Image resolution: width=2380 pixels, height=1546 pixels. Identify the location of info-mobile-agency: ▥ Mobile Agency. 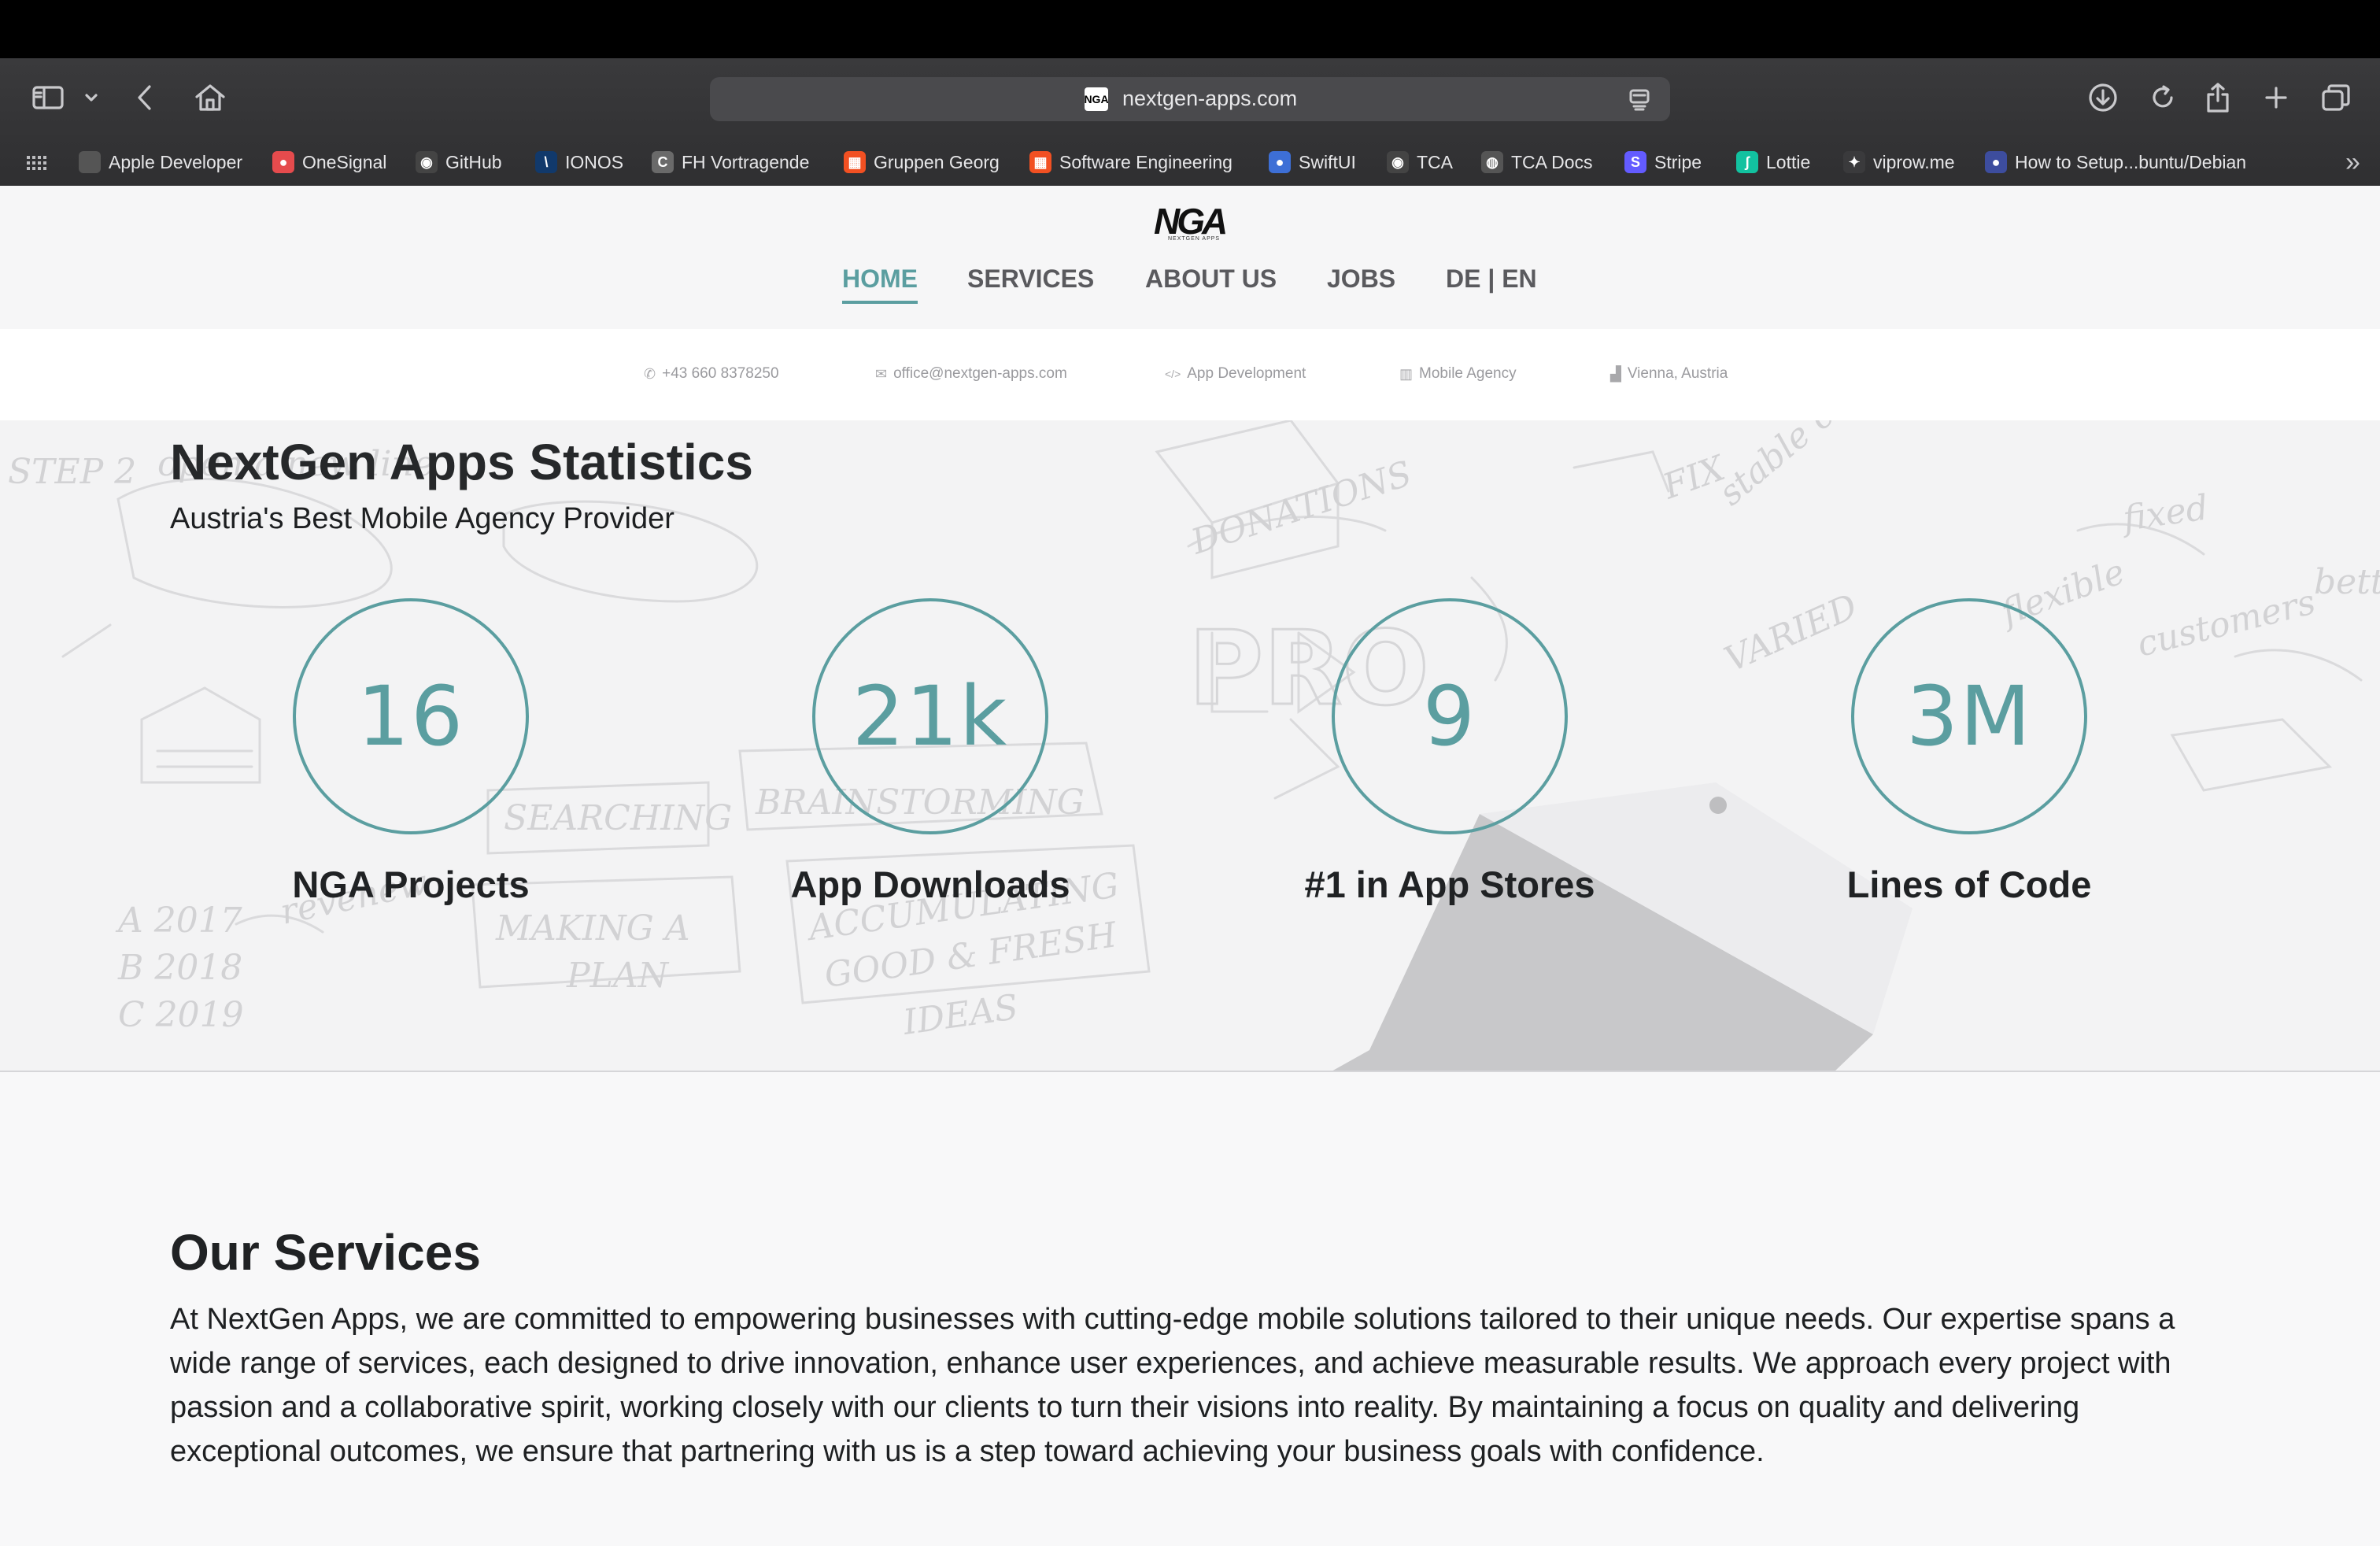
(1458, 374).